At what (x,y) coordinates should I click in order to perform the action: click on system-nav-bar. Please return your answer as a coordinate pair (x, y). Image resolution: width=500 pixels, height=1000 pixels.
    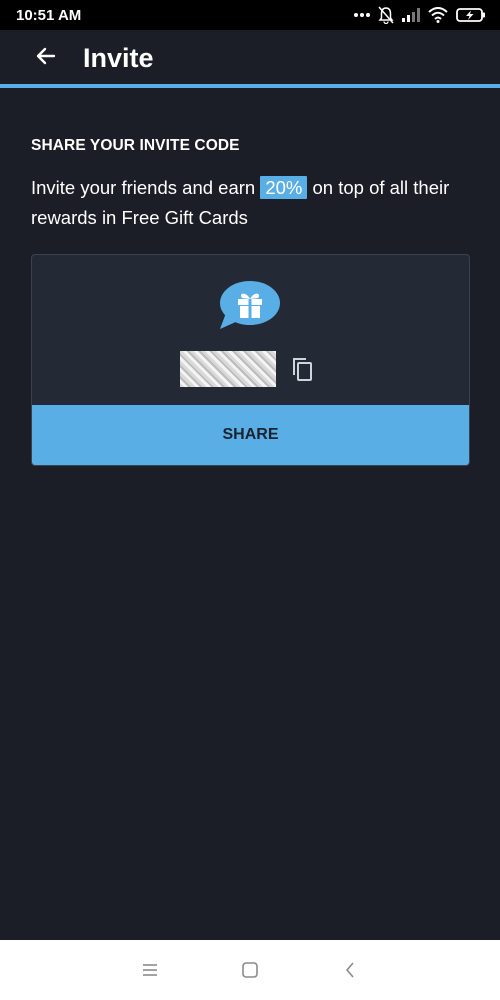
    Looking at the image, I should click on (250, 970).